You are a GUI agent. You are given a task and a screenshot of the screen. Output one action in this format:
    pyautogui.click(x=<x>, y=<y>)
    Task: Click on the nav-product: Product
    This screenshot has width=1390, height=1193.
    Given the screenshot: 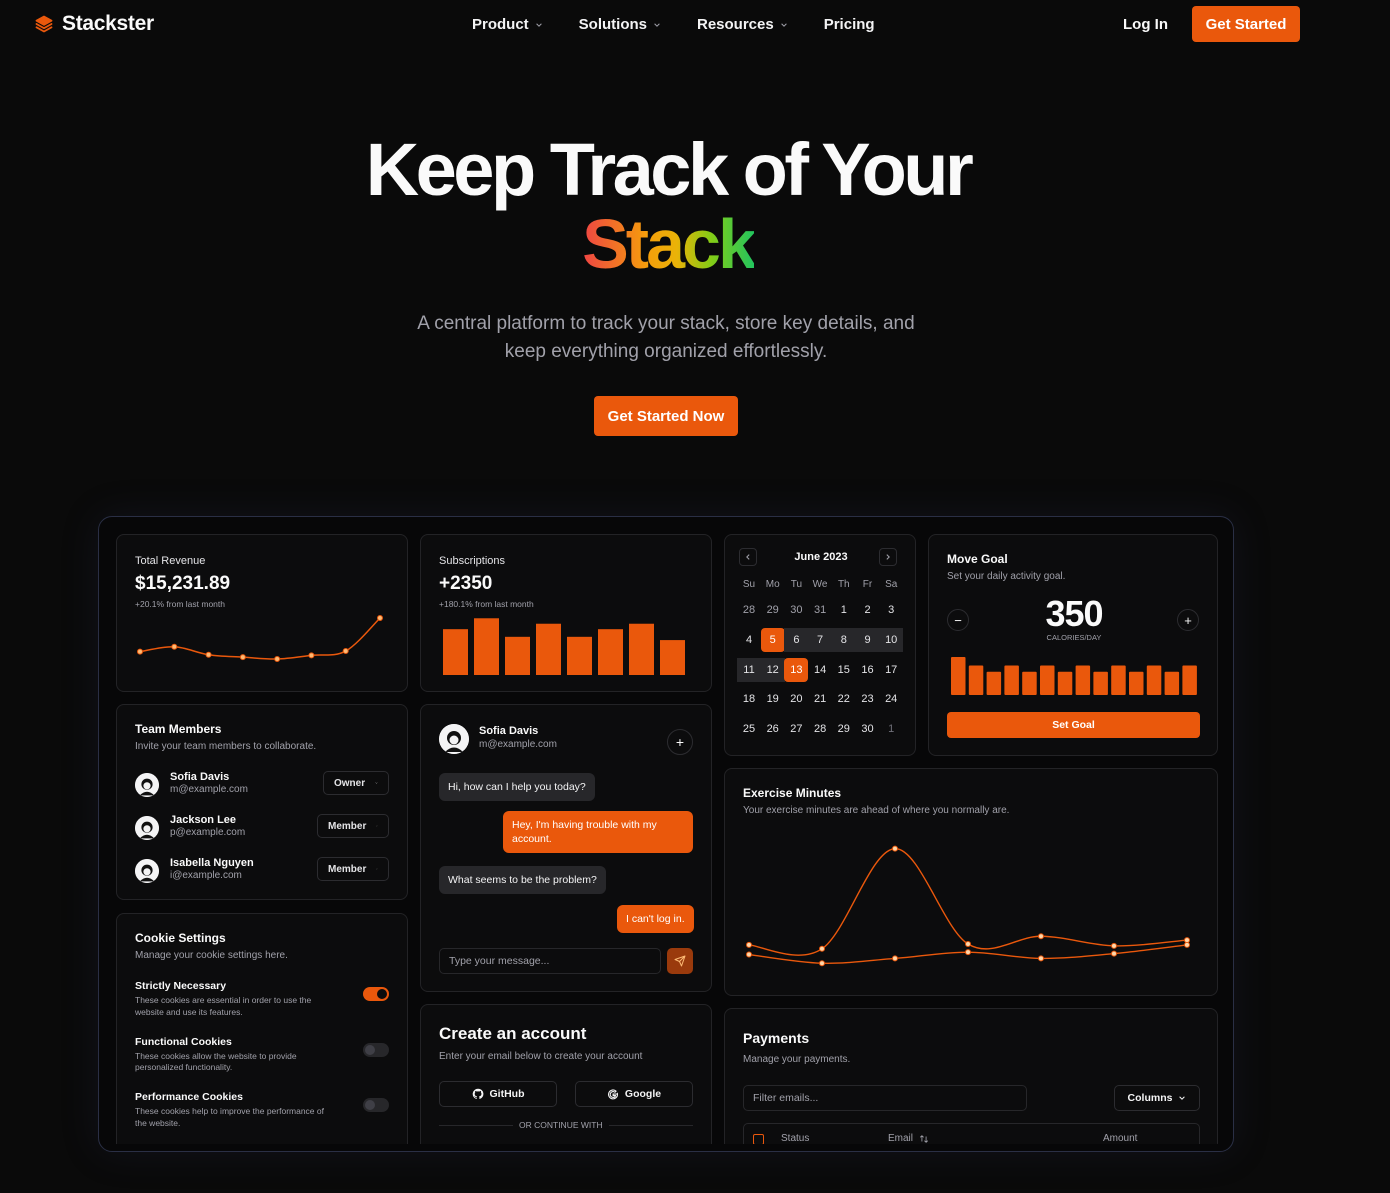 What is the action you would take?
    pyautogui.click(x=507, y=24)
    